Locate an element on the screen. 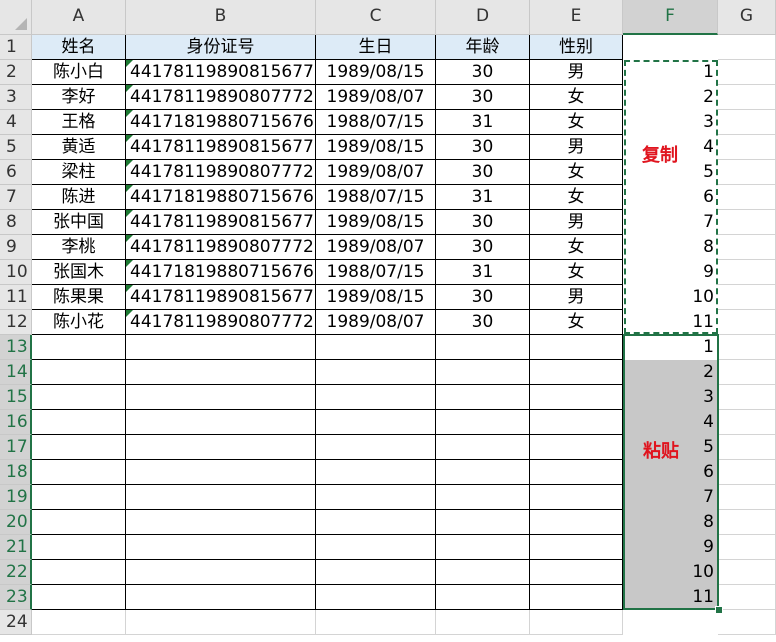  row-header-3: 3 is located at coordinates (16, 97).